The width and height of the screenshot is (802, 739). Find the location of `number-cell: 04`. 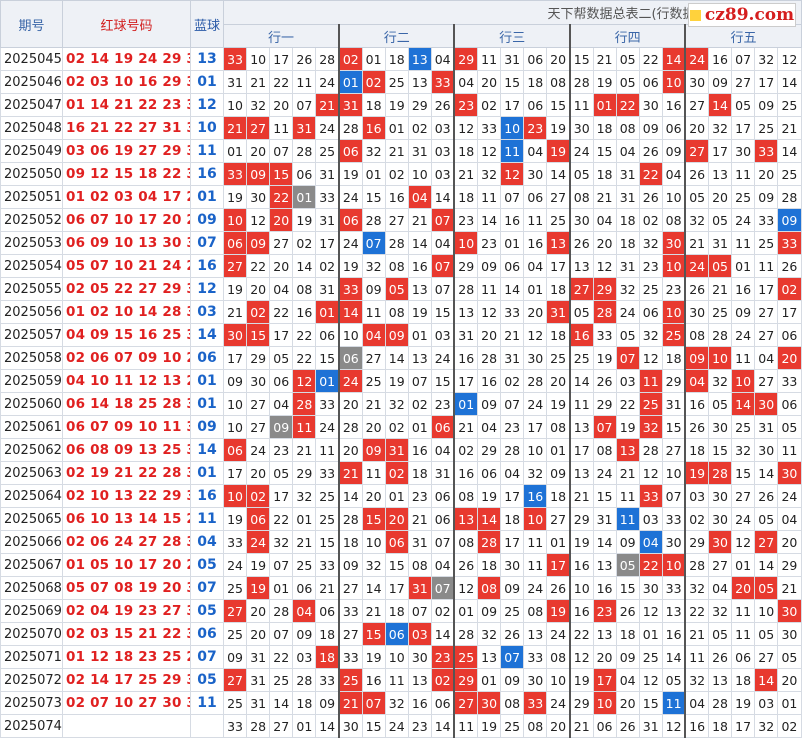

number-cell: 04 is located at coordinates (696, 703).